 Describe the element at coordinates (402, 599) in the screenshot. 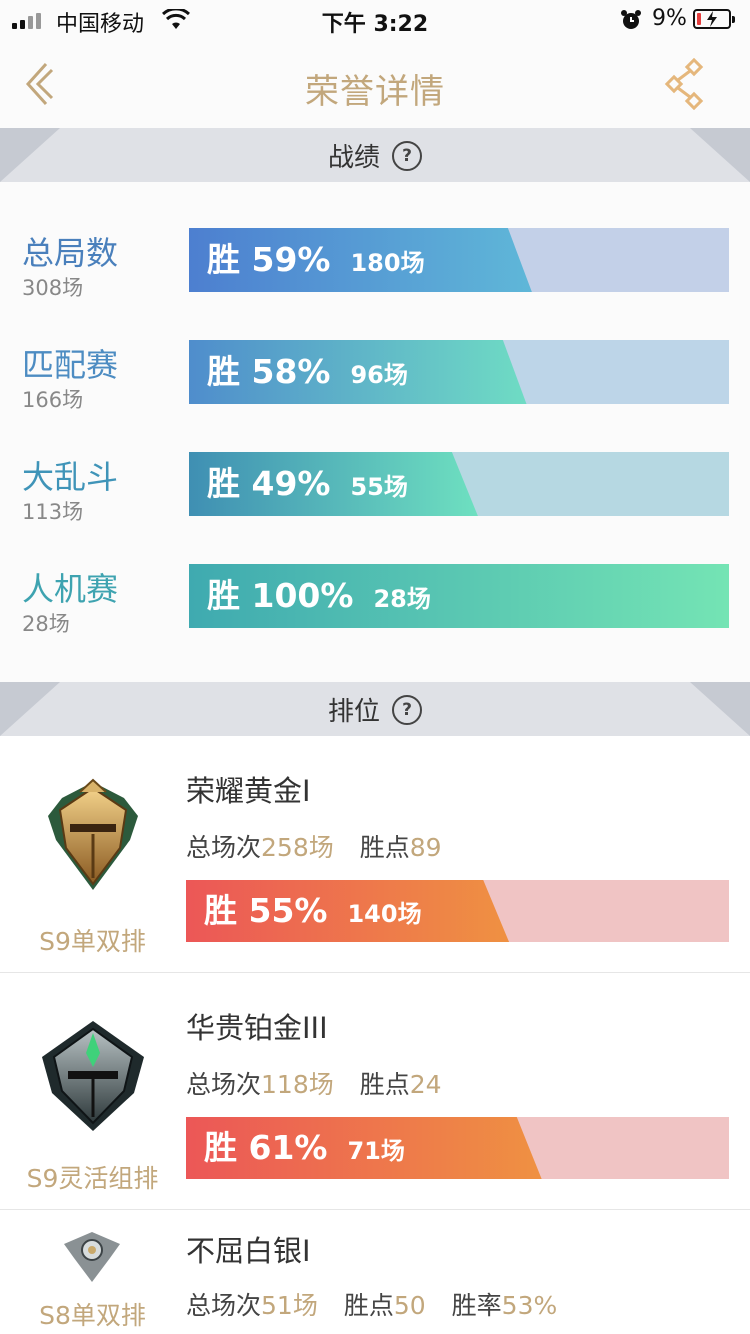

I see `win-games: 28场` at that location.